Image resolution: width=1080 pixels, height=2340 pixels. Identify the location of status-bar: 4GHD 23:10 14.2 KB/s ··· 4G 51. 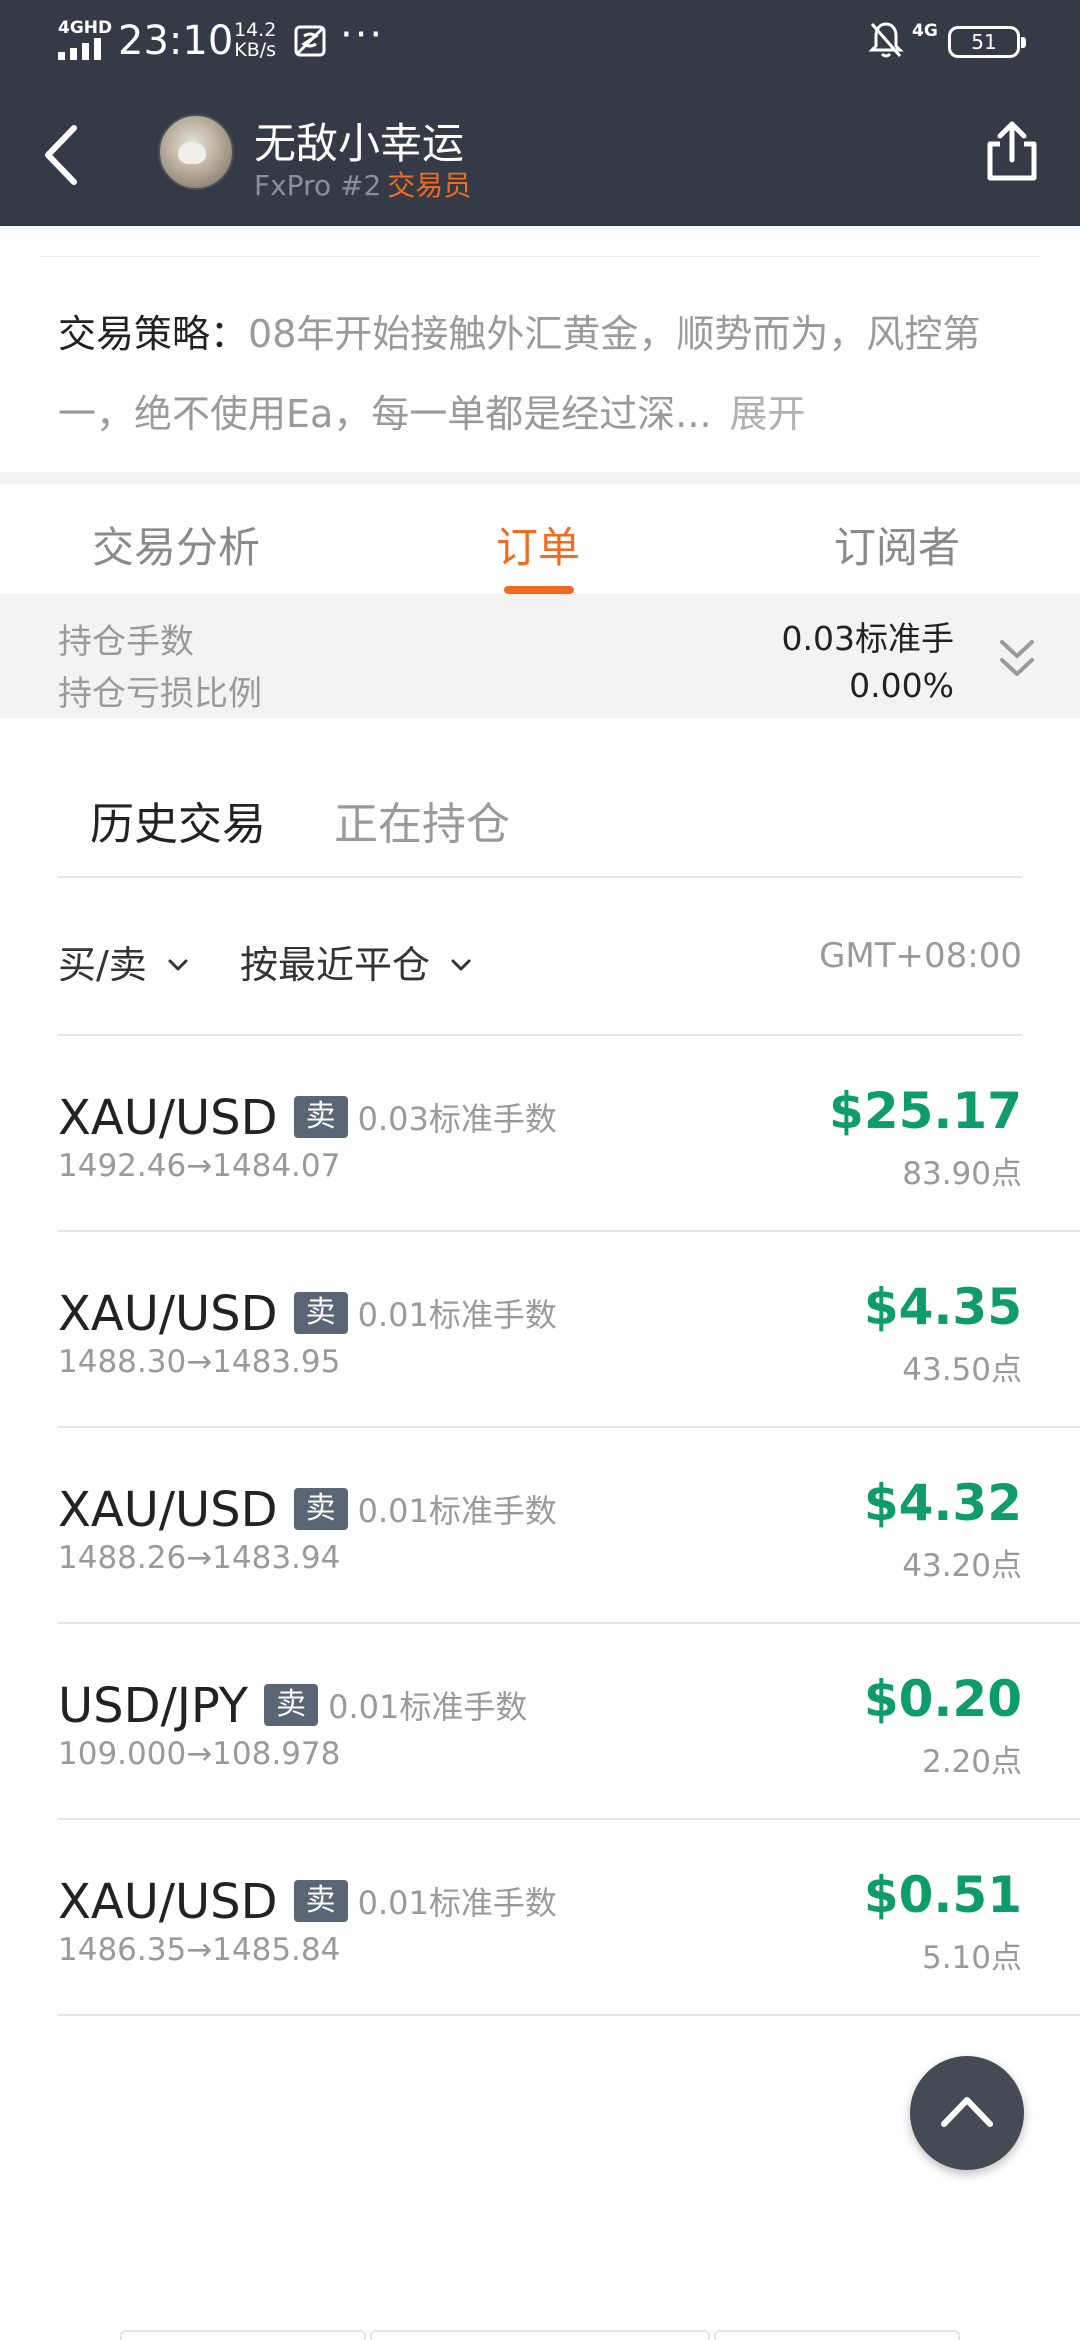
(540, 42).